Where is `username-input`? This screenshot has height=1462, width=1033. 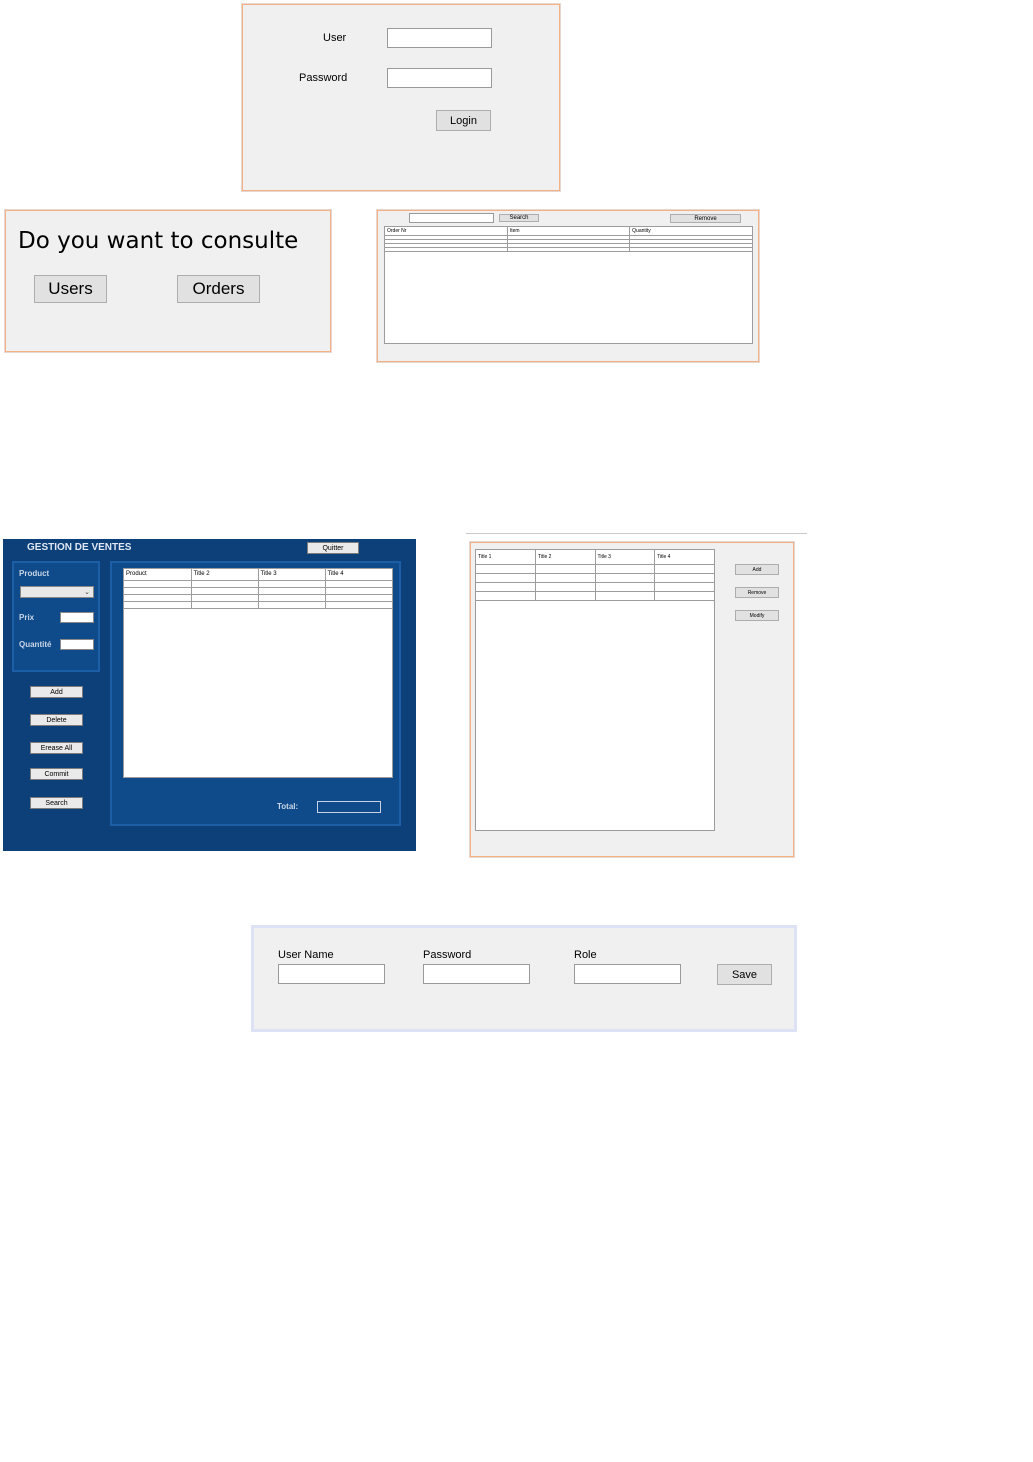
username-input is located at coordinates (331, 974).